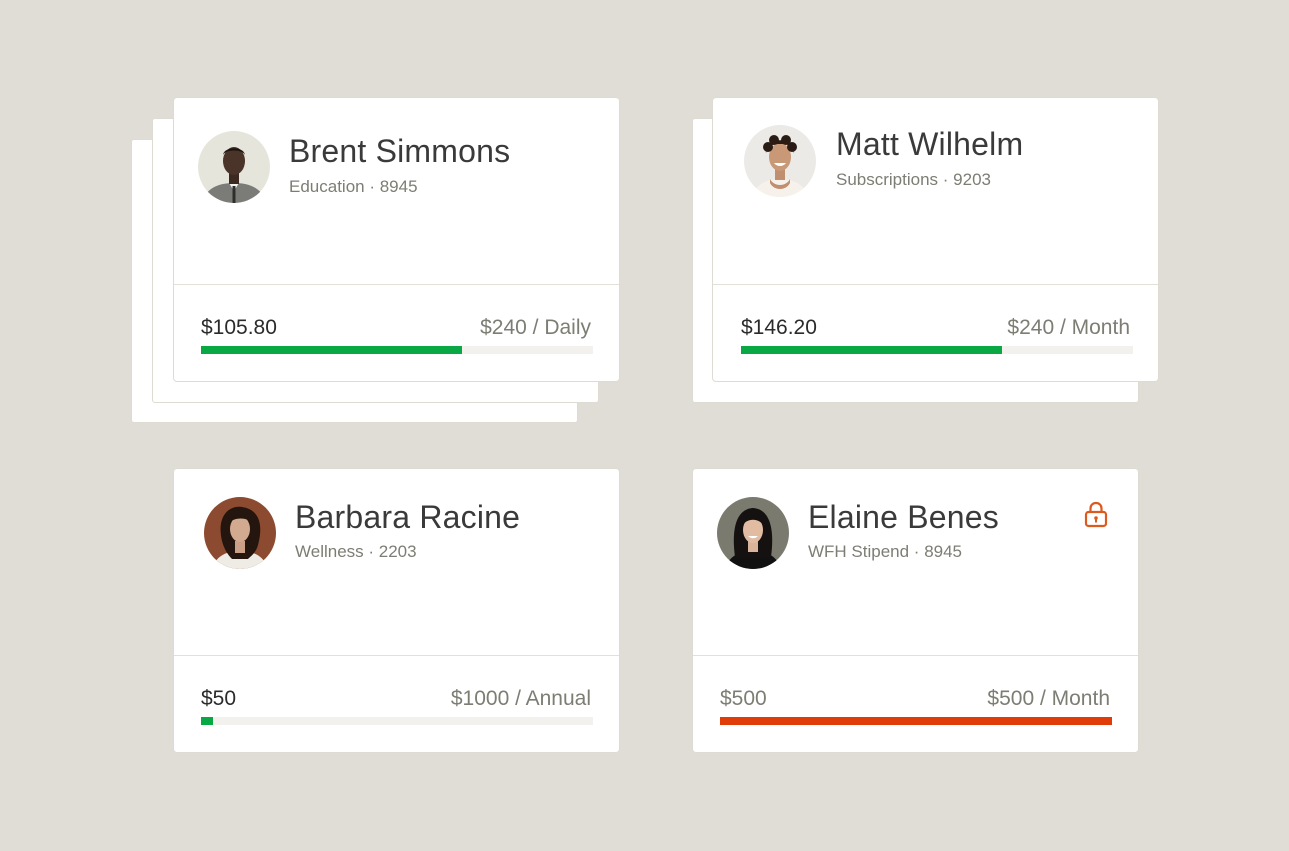  What do you see at coordinates (400, 151) in the screenshot?
I see `cardholder-name: Brent Simmons` at bounding box center [400, 151].